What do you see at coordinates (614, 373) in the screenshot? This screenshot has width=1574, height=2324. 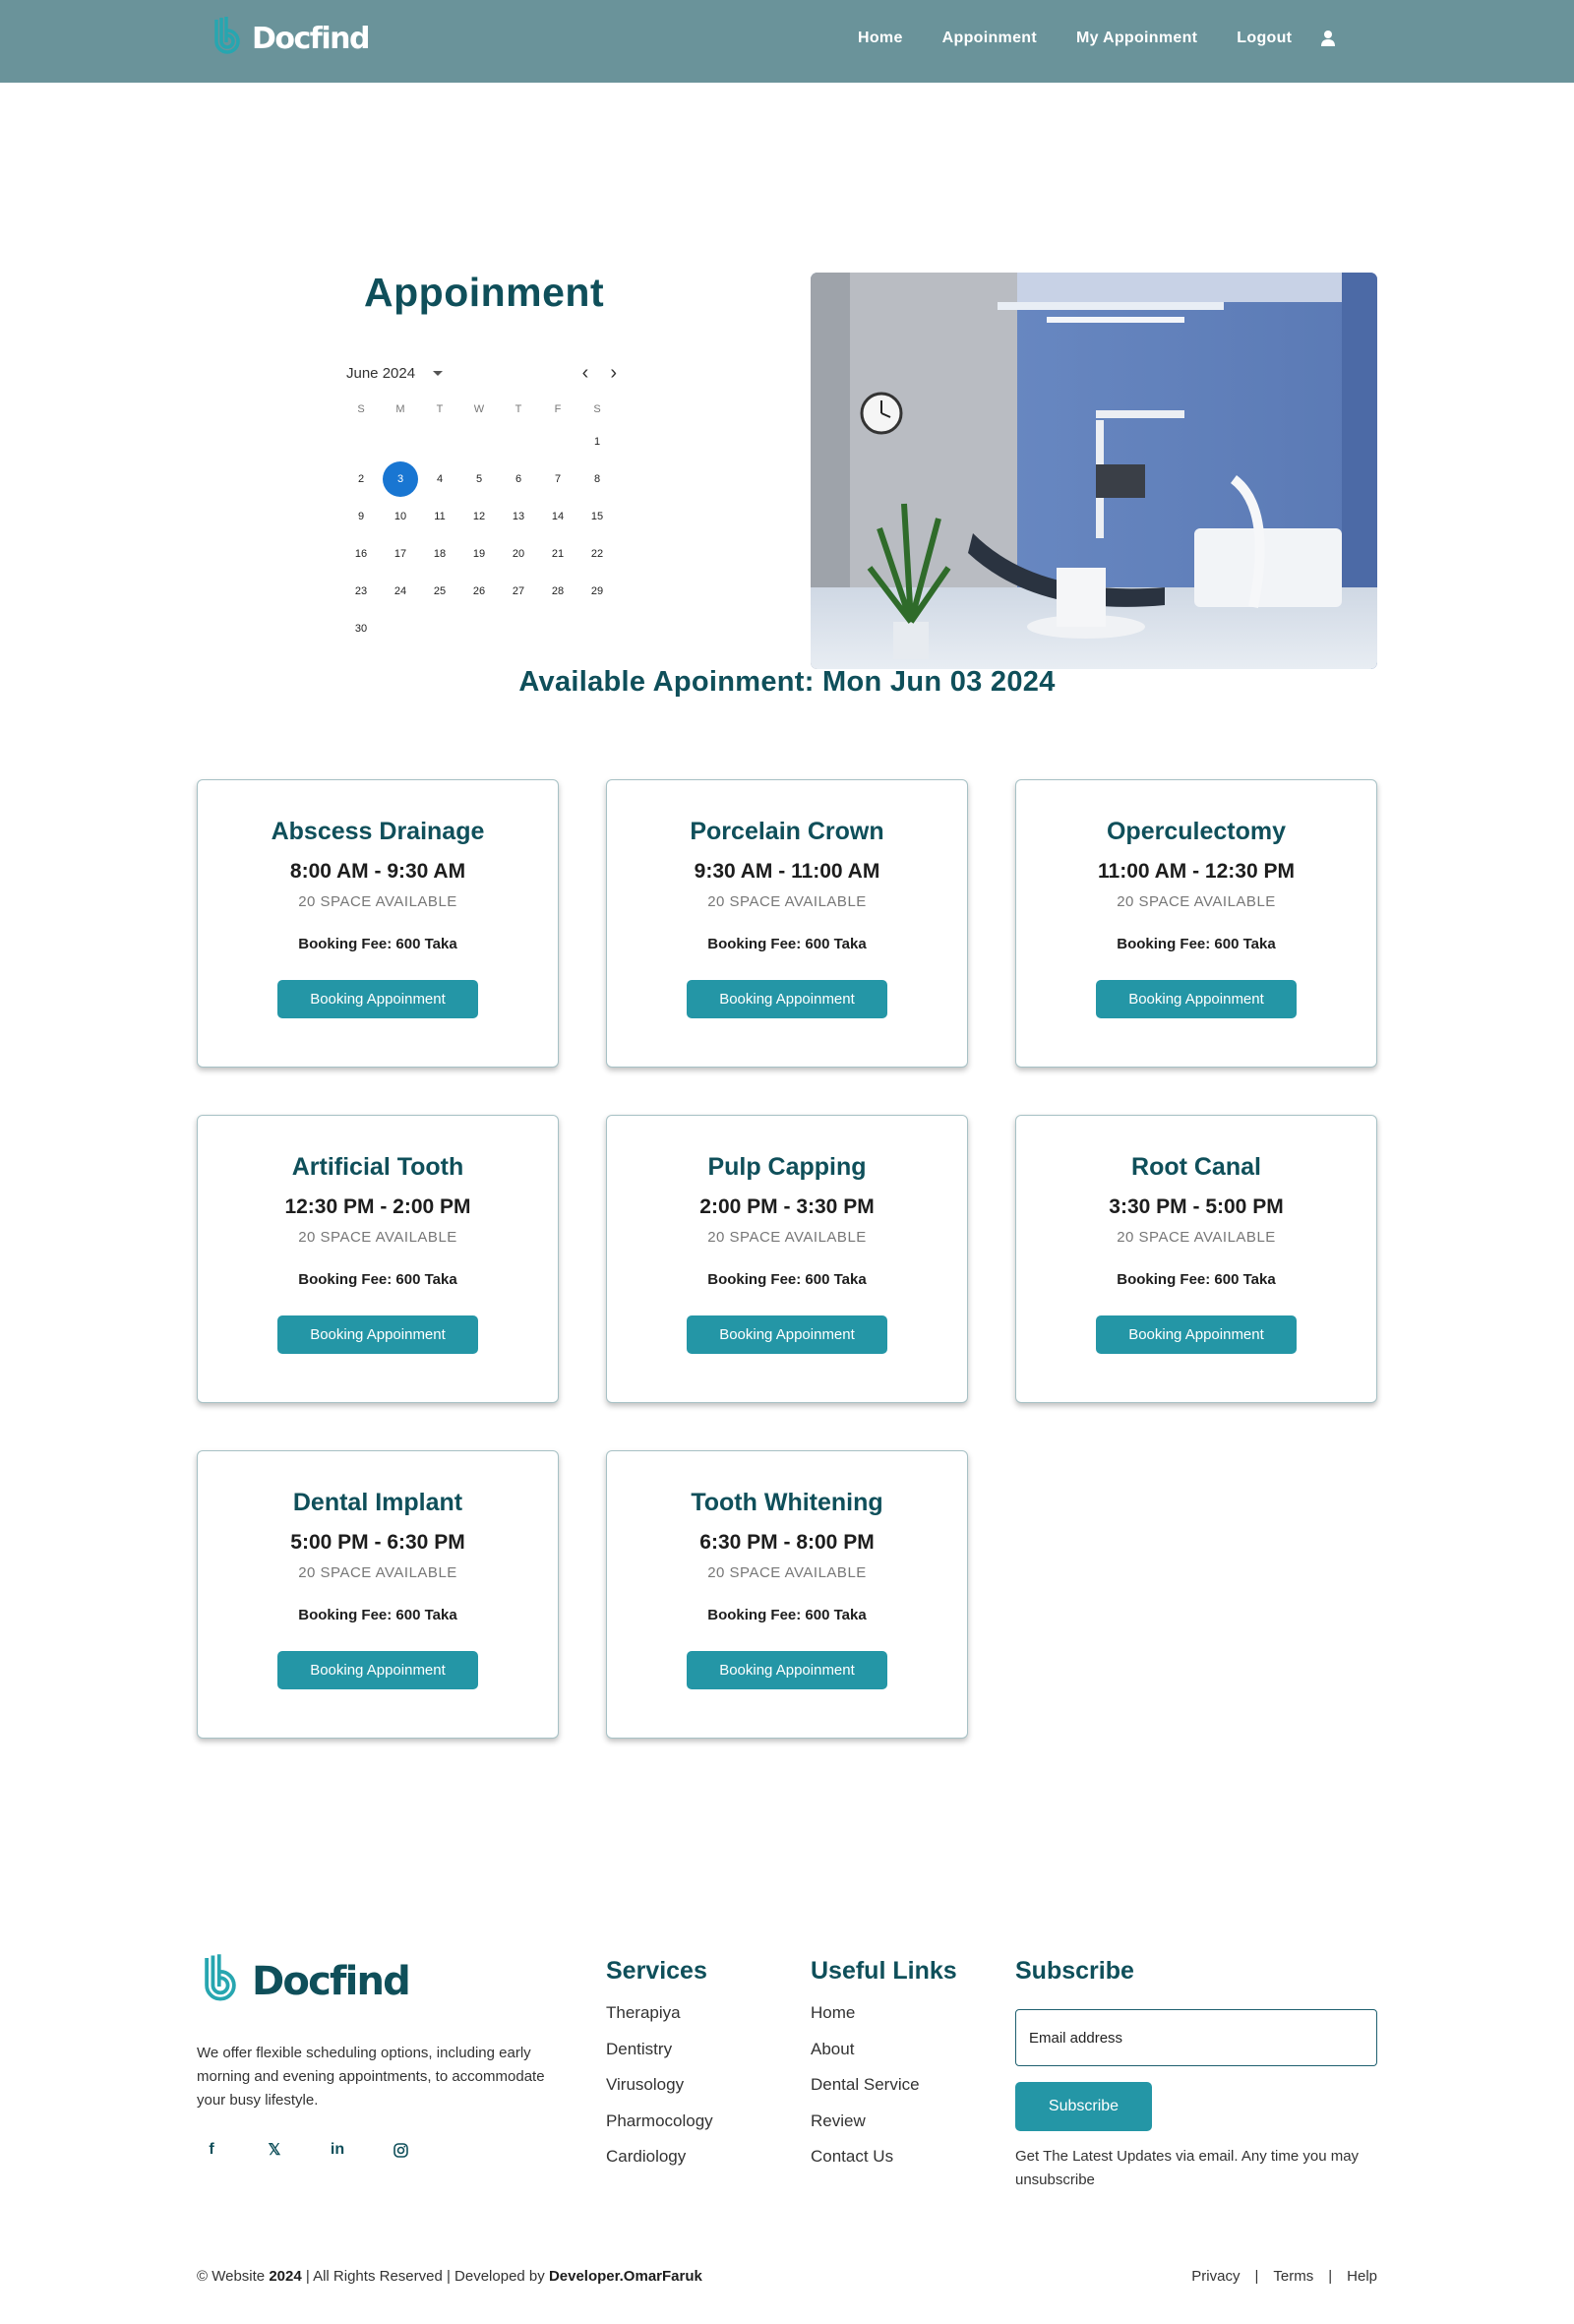 I see `next-month-icon: ›` at bounding box center [614, 373].